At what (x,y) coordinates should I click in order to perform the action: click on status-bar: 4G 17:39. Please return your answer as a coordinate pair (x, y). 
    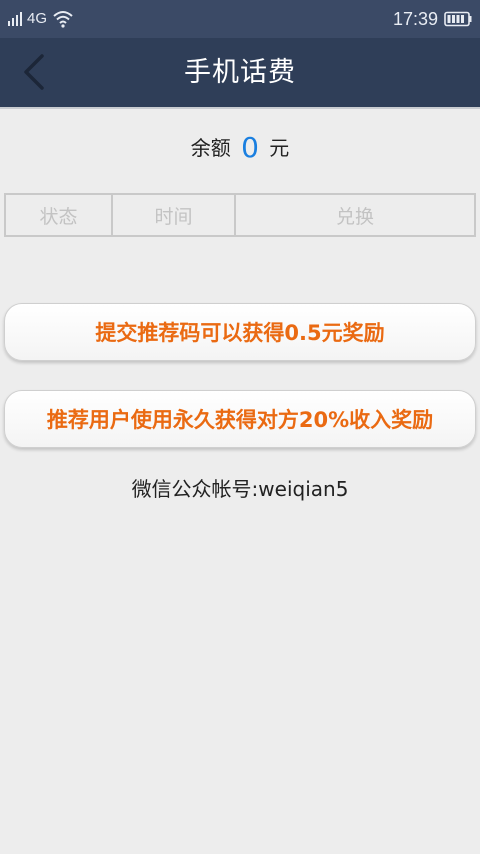
    Looking at the image, I should click on (240, 19).